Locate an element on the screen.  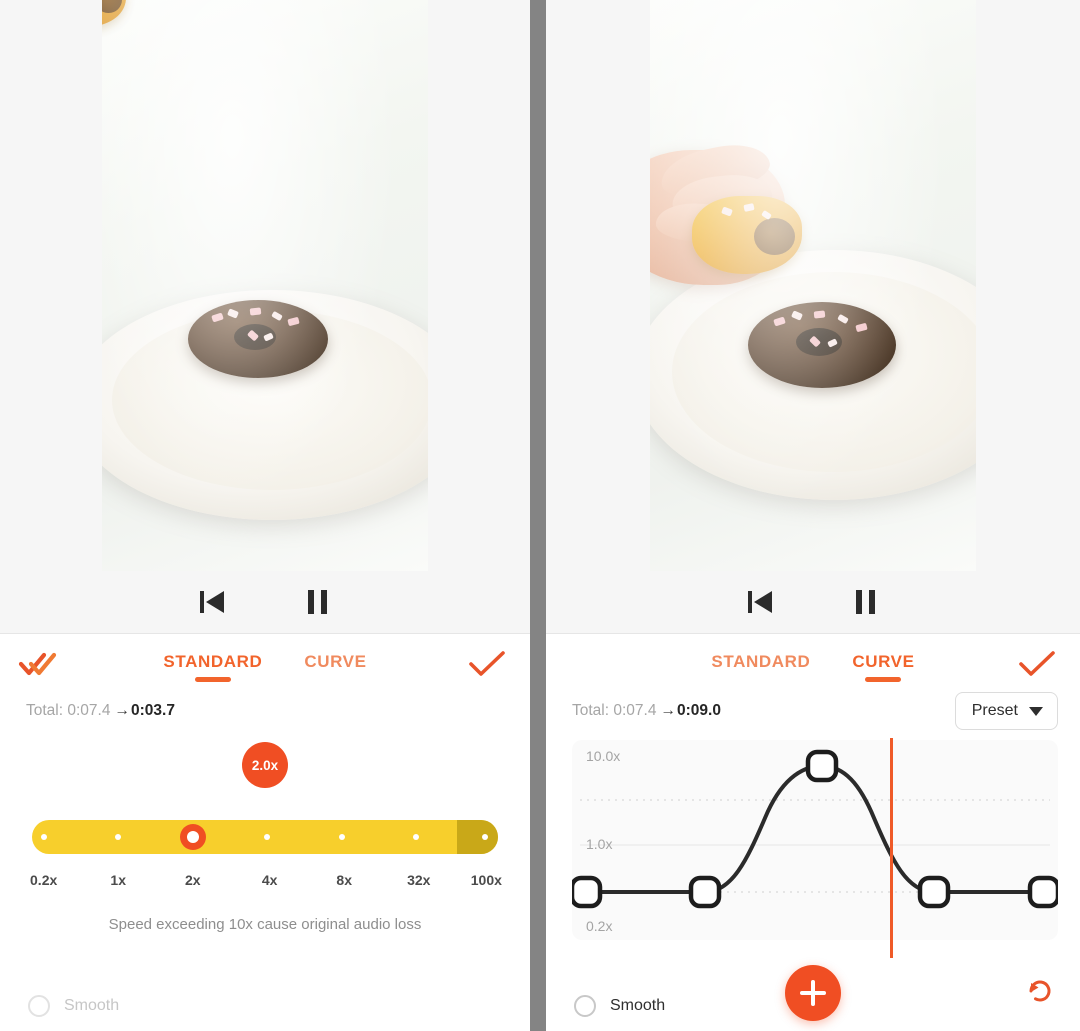
slider-tick-label: 0.2x is located at coordinates (44, 880).